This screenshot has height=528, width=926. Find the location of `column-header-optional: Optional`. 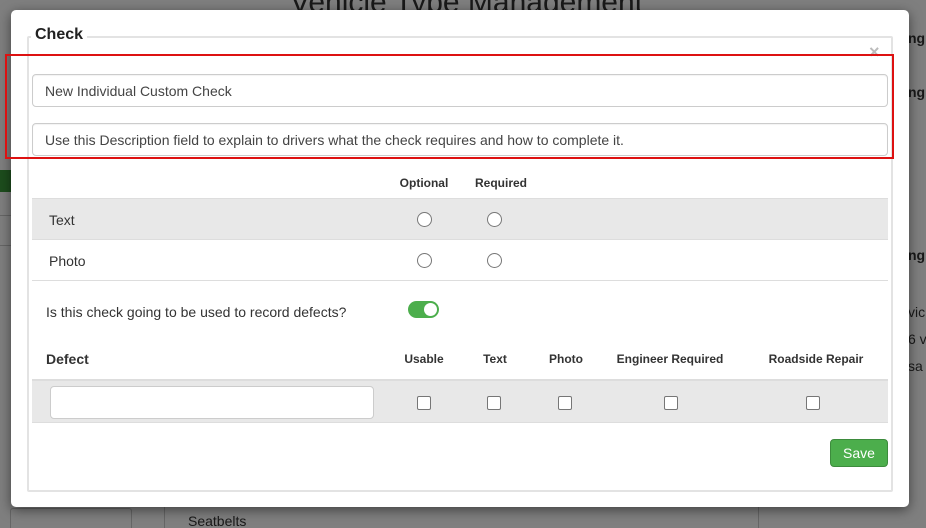

column-header-optional: Optional is located at coordinates (424, 183).